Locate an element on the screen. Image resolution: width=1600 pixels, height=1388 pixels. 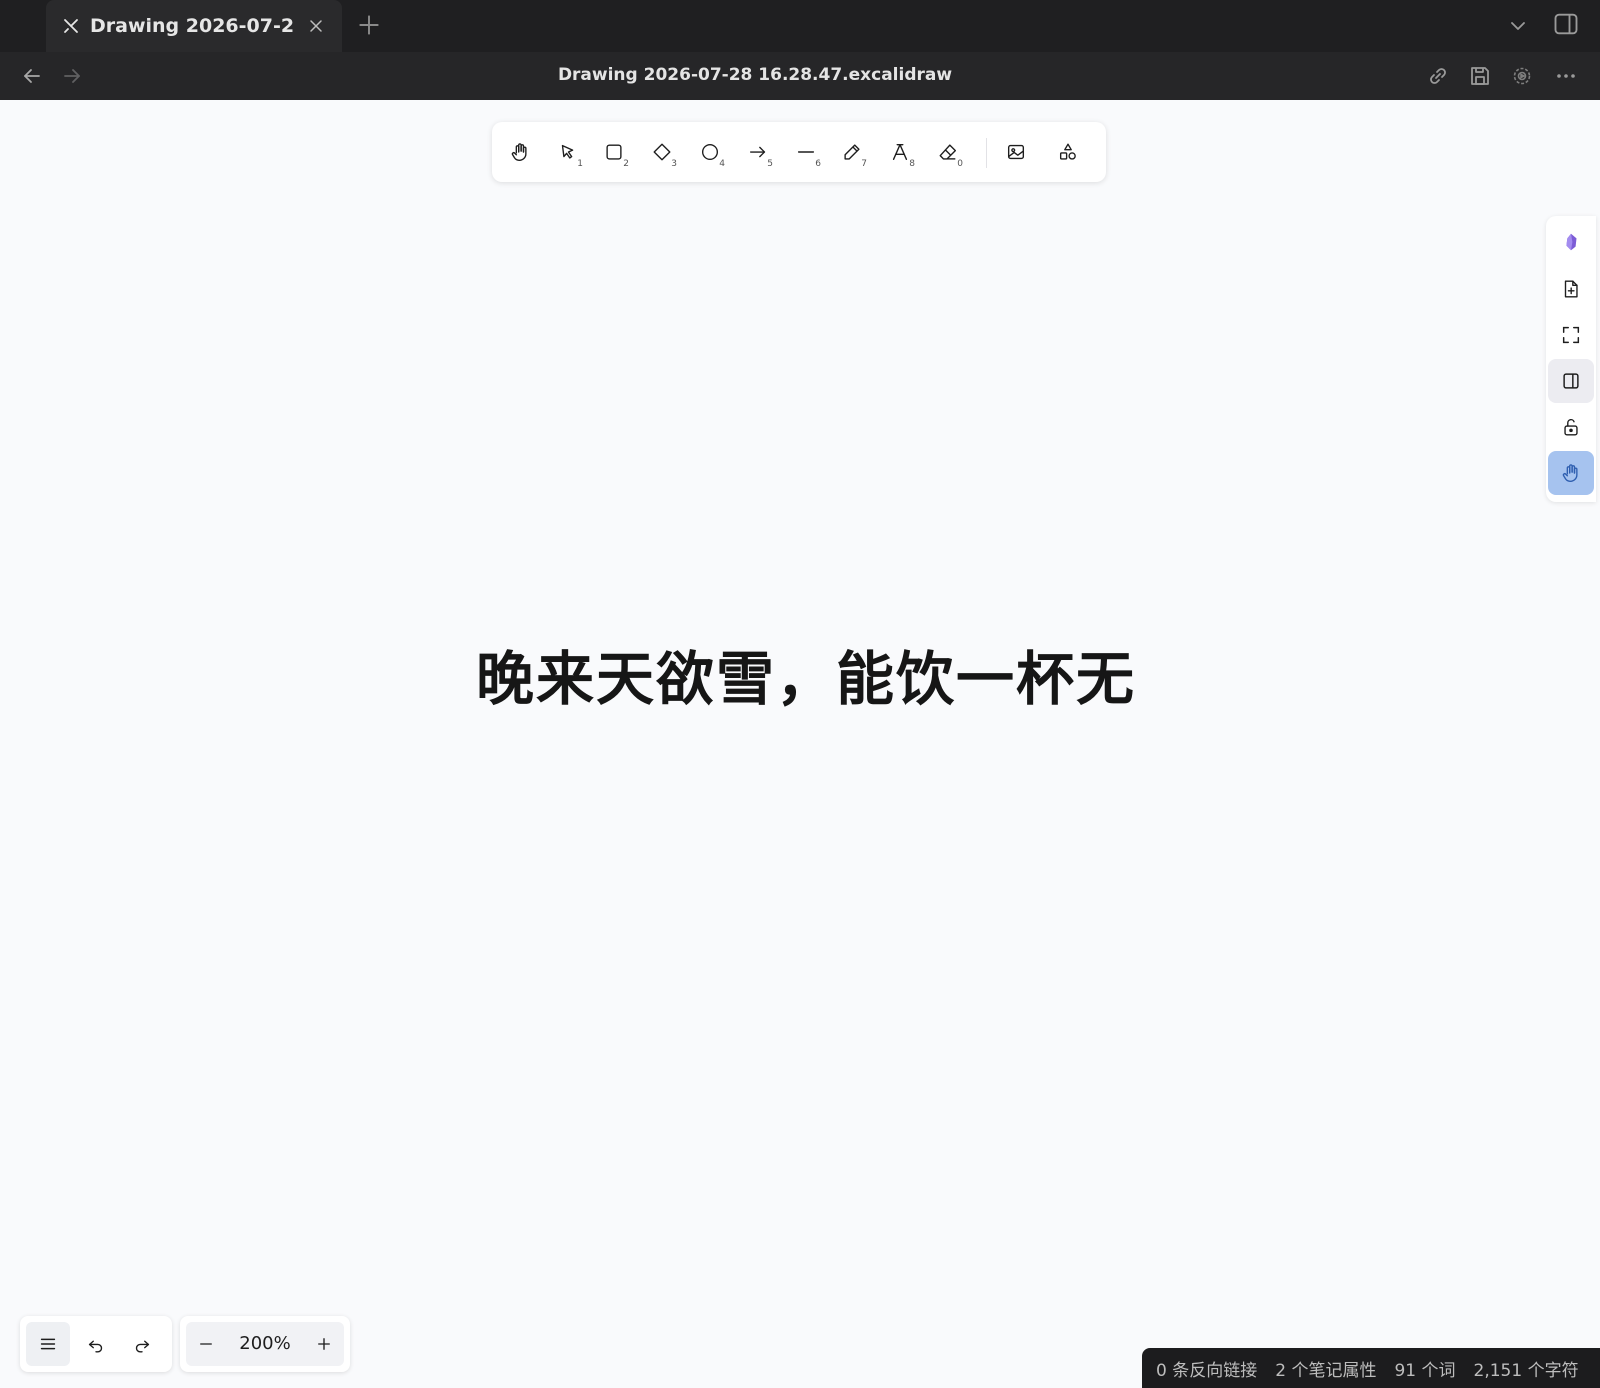
cursor-arrow-icon is located at coordinates (567, 151).